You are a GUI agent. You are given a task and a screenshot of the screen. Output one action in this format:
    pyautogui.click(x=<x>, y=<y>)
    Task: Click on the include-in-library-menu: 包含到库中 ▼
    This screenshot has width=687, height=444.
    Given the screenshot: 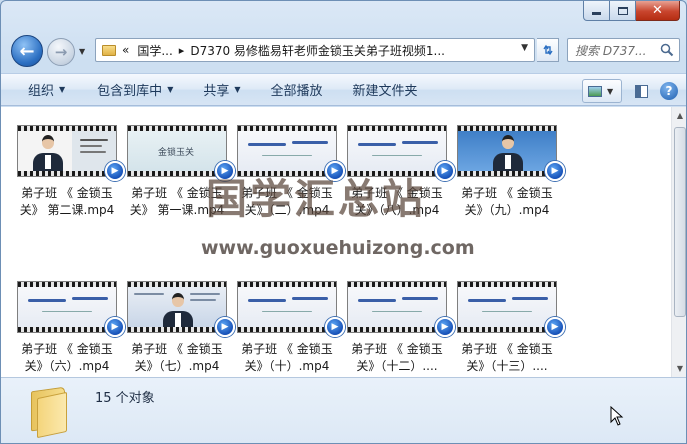 What is the action you would take?
    pyautogui.click(x=135, y=90)
    